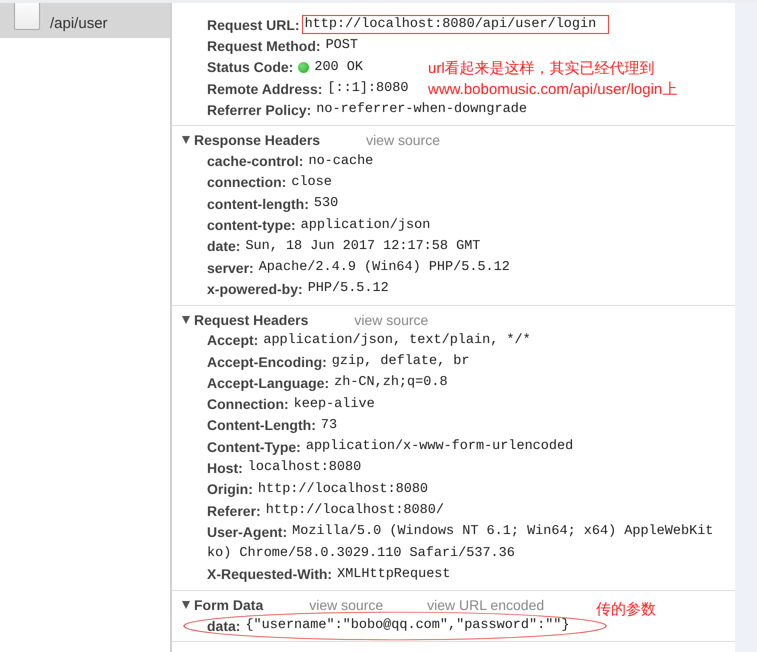 This screenshot has height=652, width=757. What do you see at coordinates (341, 161) in the screenshot?
I see `header-value: no-cache` at bounding box center [341, 161].